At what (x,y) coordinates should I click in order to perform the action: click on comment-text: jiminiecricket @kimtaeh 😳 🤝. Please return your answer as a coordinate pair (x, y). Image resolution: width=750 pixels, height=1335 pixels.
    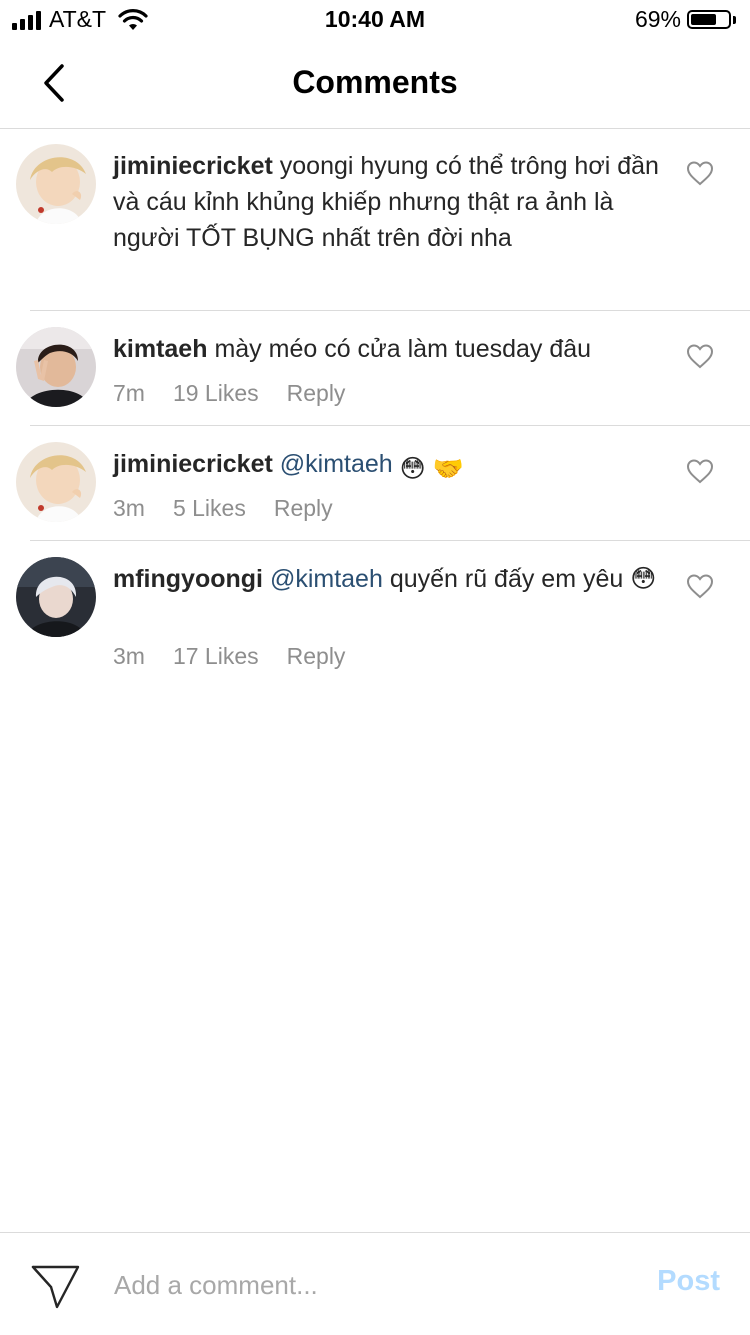
    Looking at the image, I should click on (393, 466).